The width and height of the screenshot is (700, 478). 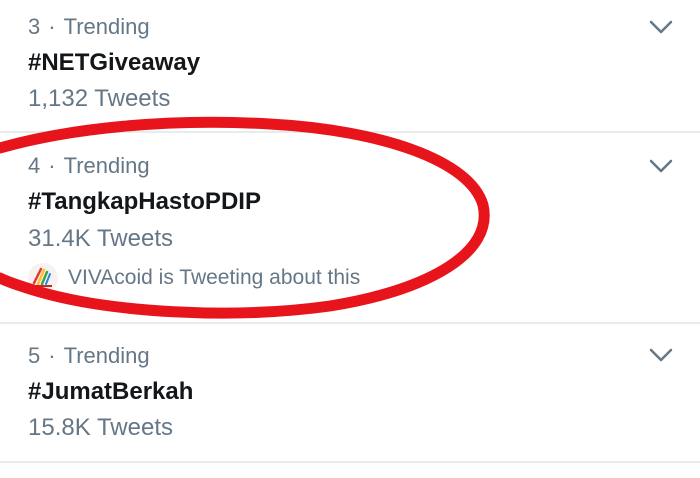 I want to click on avatar-logo-icon, so click(x=43, y=278).